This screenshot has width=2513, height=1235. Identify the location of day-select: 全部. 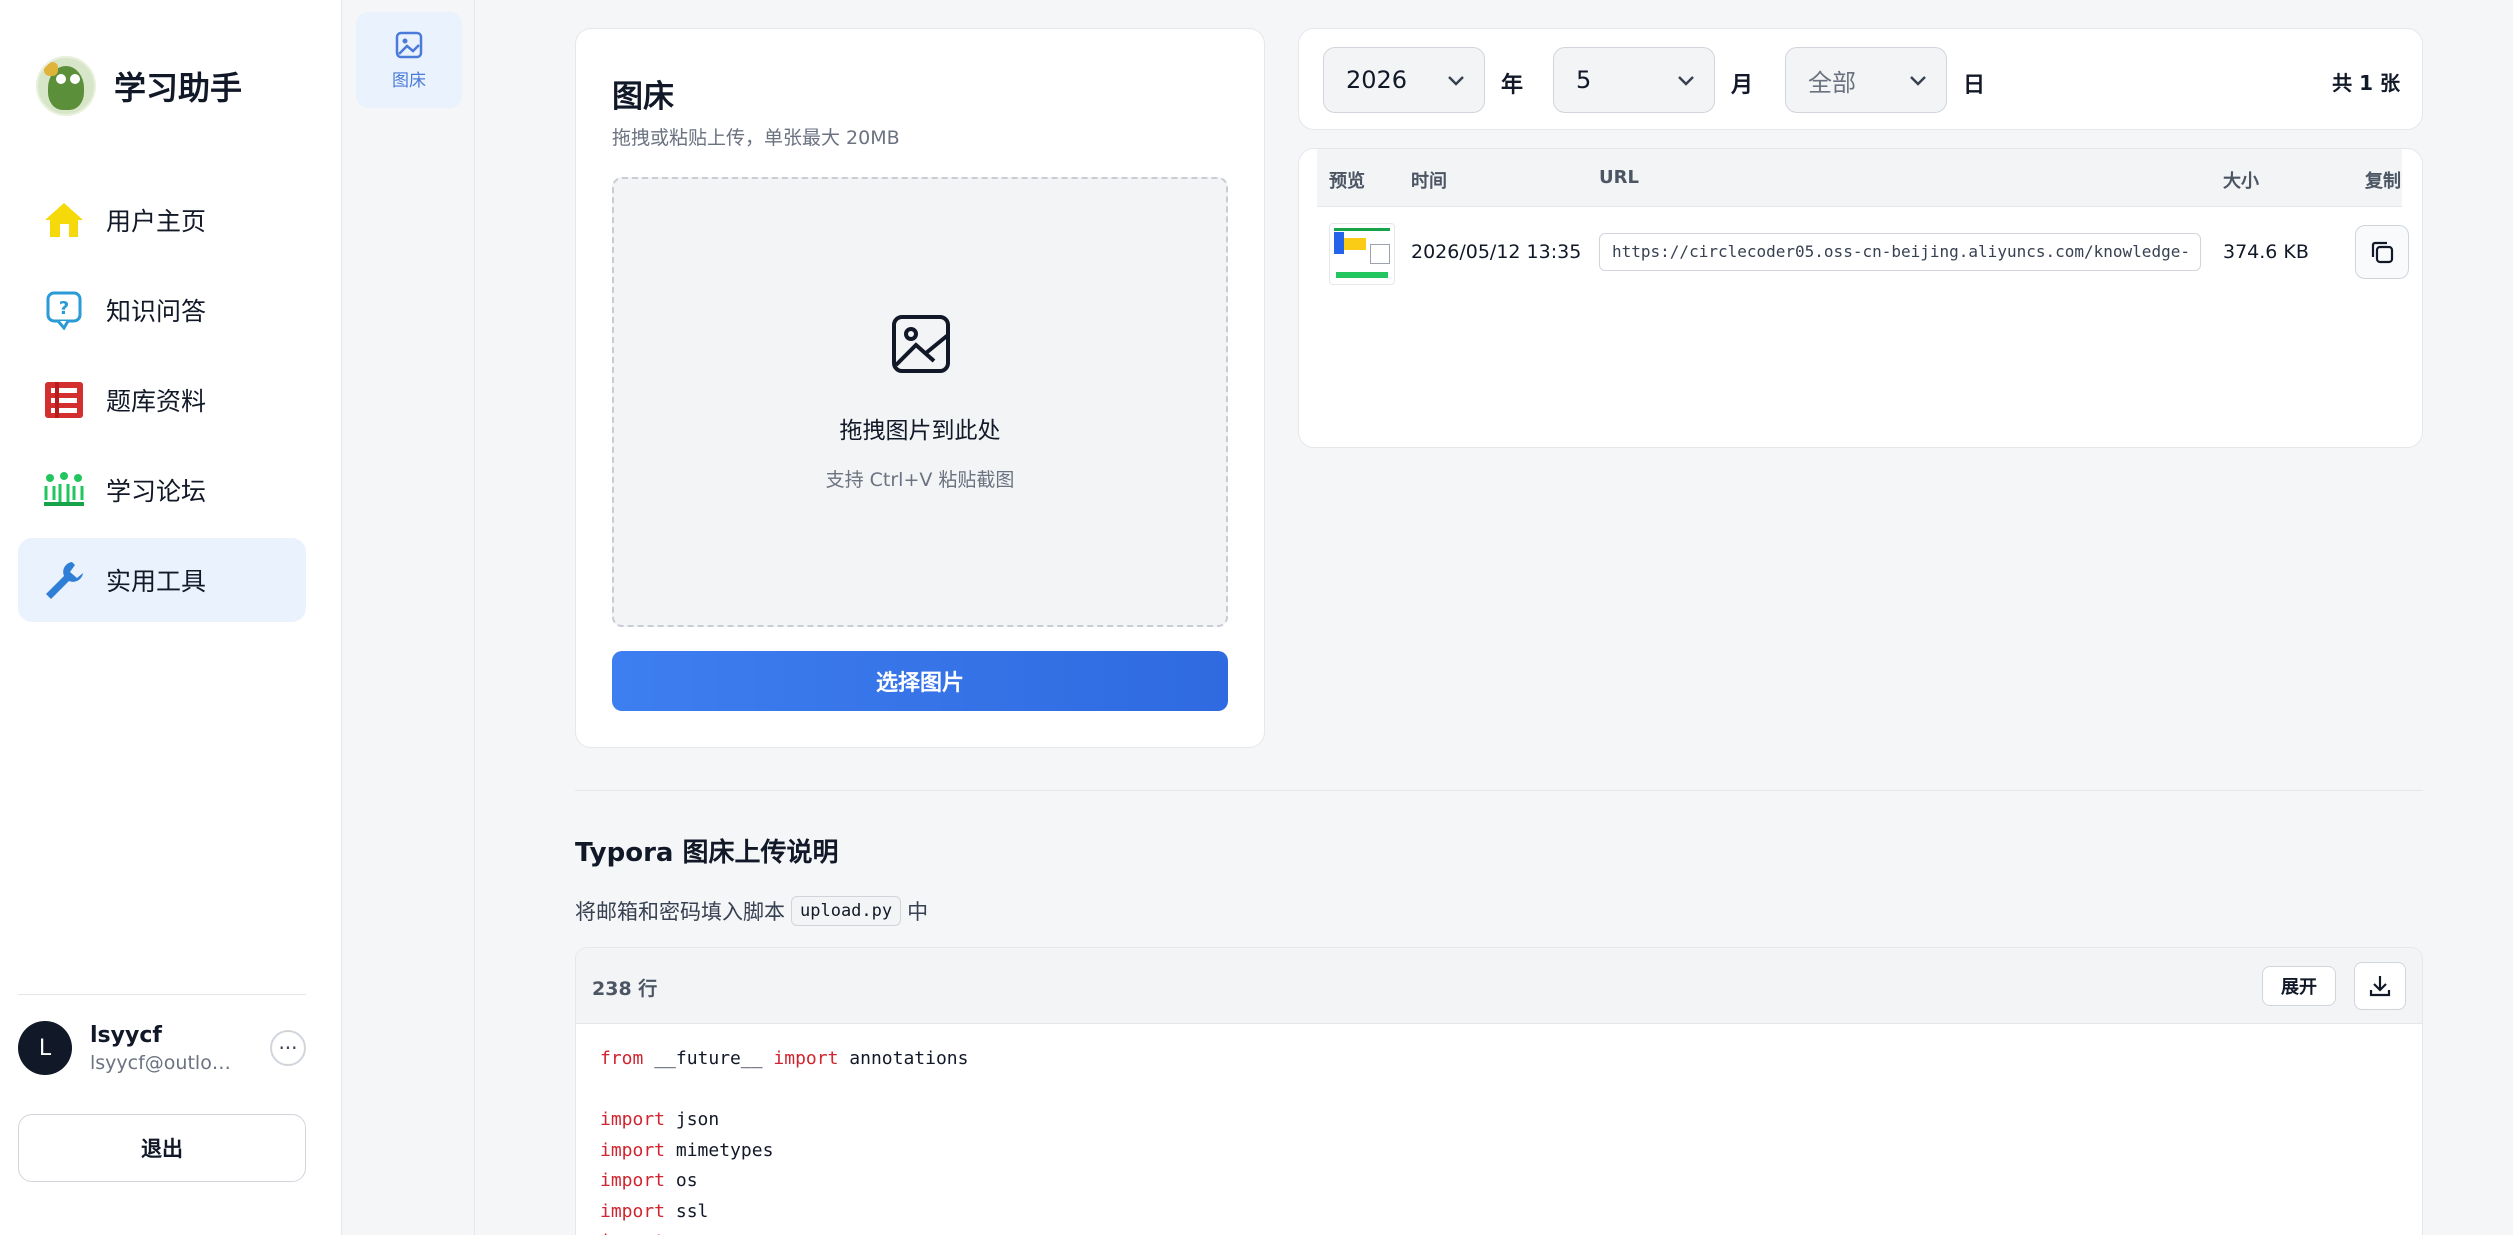
(1866, 80).